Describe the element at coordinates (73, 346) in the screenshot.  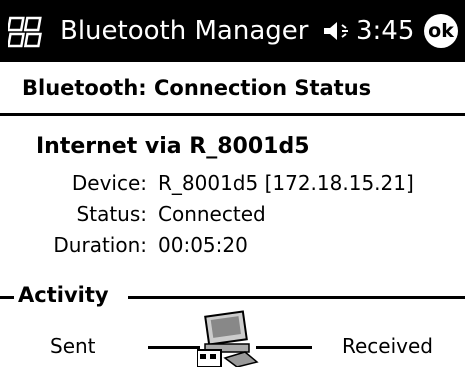
I see `sent-label: Sent` at that location.